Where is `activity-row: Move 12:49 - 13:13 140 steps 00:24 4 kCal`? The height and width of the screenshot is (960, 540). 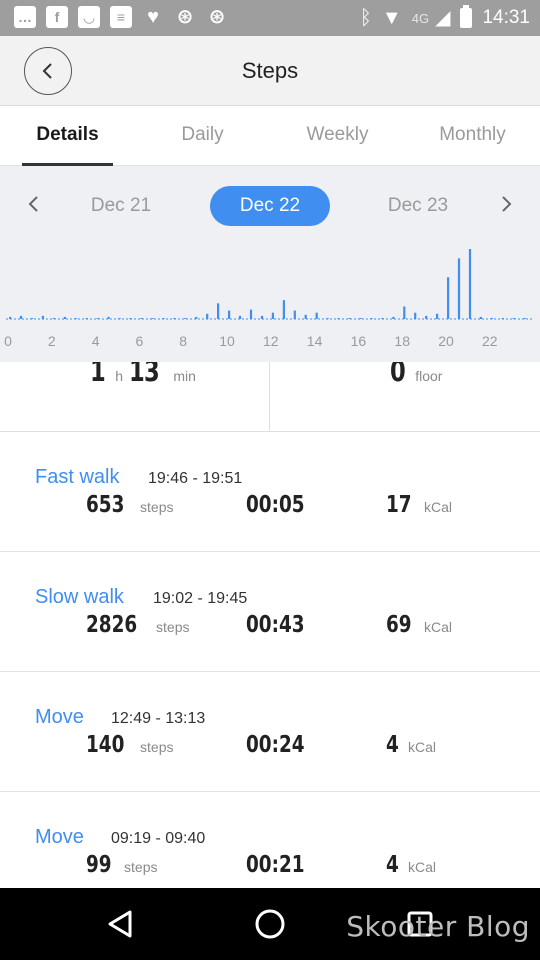
activity-row: Move 12:49 - 13:13 140 steps 00:24 4 kCal is located at coordinates (270, 732).